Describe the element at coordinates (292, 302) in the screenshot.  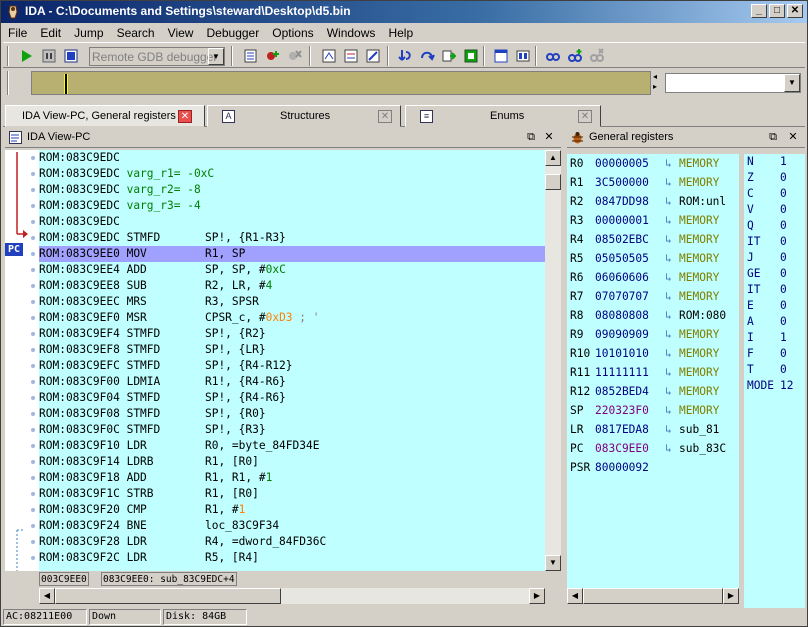
I see `disassembly-line: ROM:083C9EEC MRS R3, SPSR` at that location.